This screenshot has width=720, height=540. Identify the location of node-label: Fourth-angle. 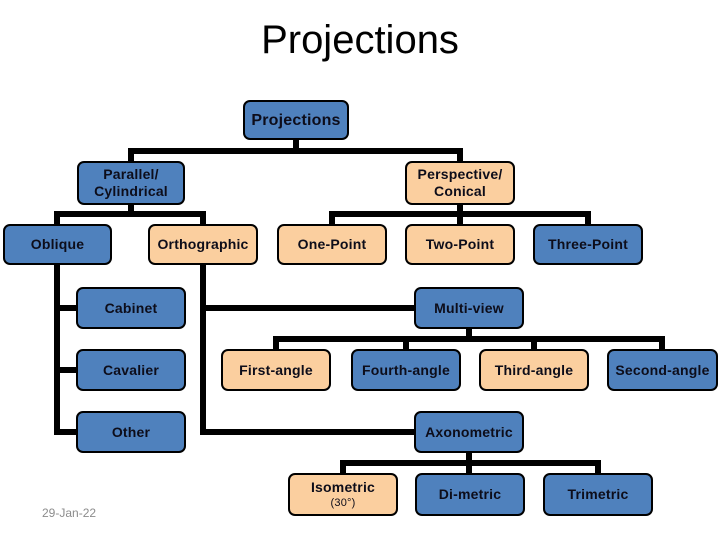
(406, 369).